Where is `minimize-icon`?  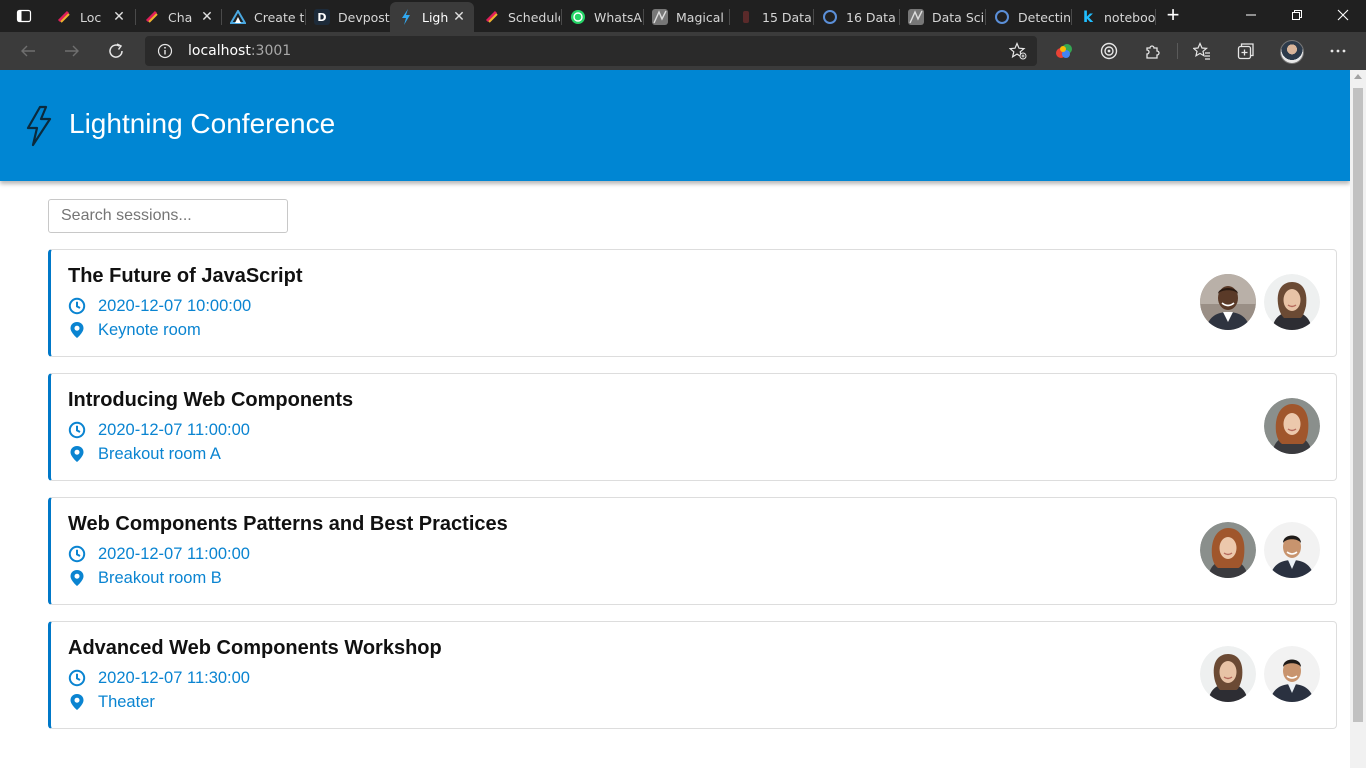
minimize-icon is located at coordinates (1251, 15).